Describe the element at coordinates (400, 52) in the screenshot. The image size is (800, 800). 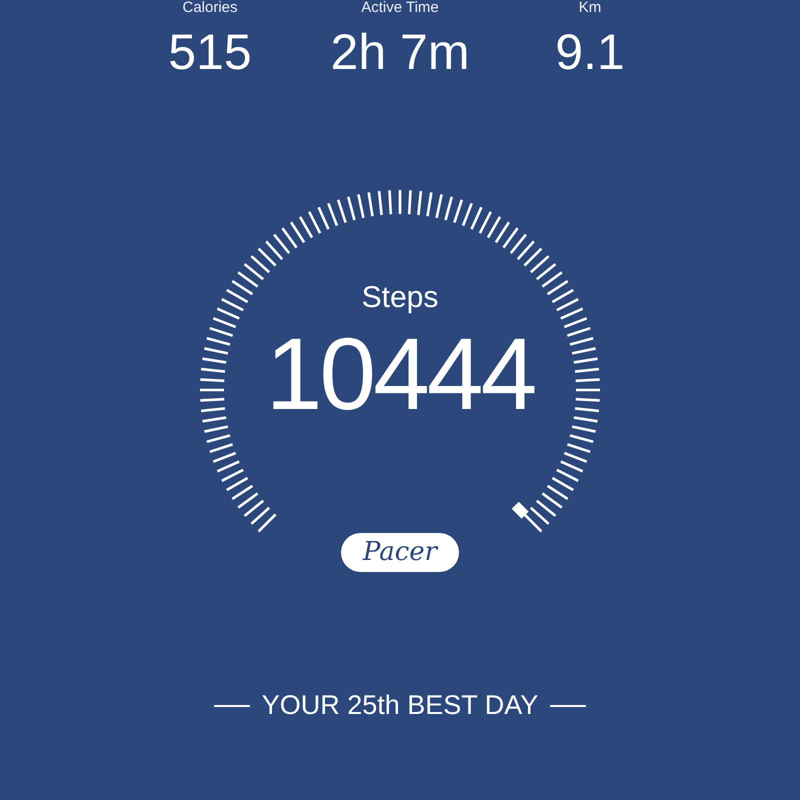
I see `stat-value: 2h 7m` at that location.